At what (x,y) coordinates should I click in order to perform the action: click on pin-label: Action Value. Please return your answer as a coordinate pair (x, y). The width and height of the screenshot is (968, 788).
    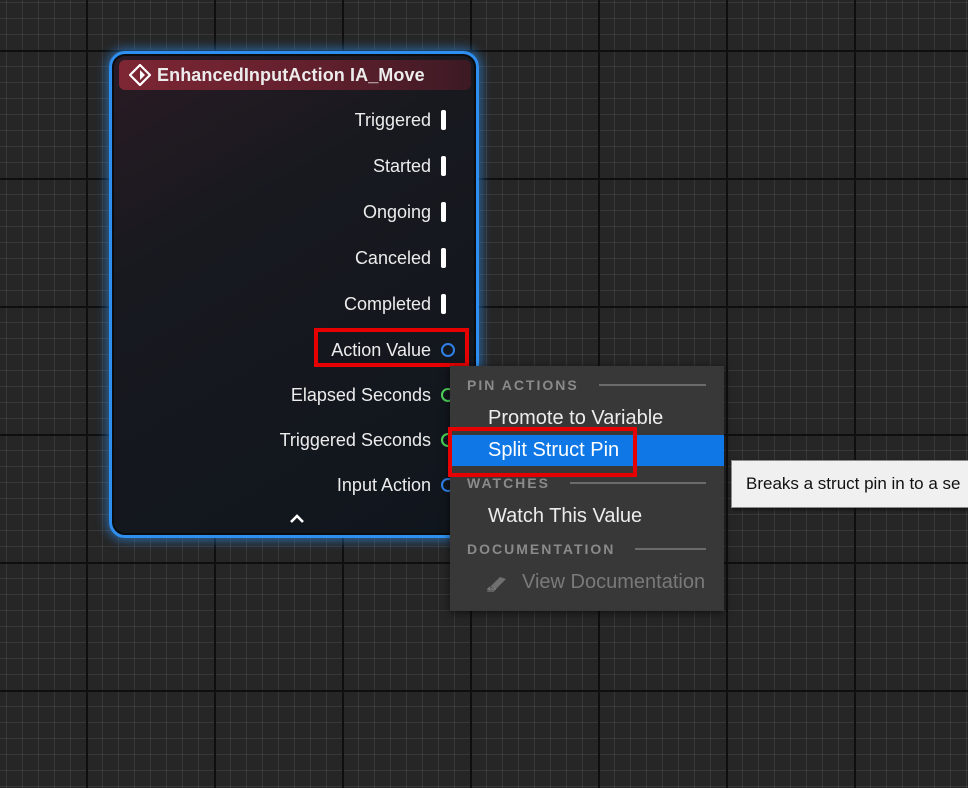
    Looking at the image, I should click on (381, 349).